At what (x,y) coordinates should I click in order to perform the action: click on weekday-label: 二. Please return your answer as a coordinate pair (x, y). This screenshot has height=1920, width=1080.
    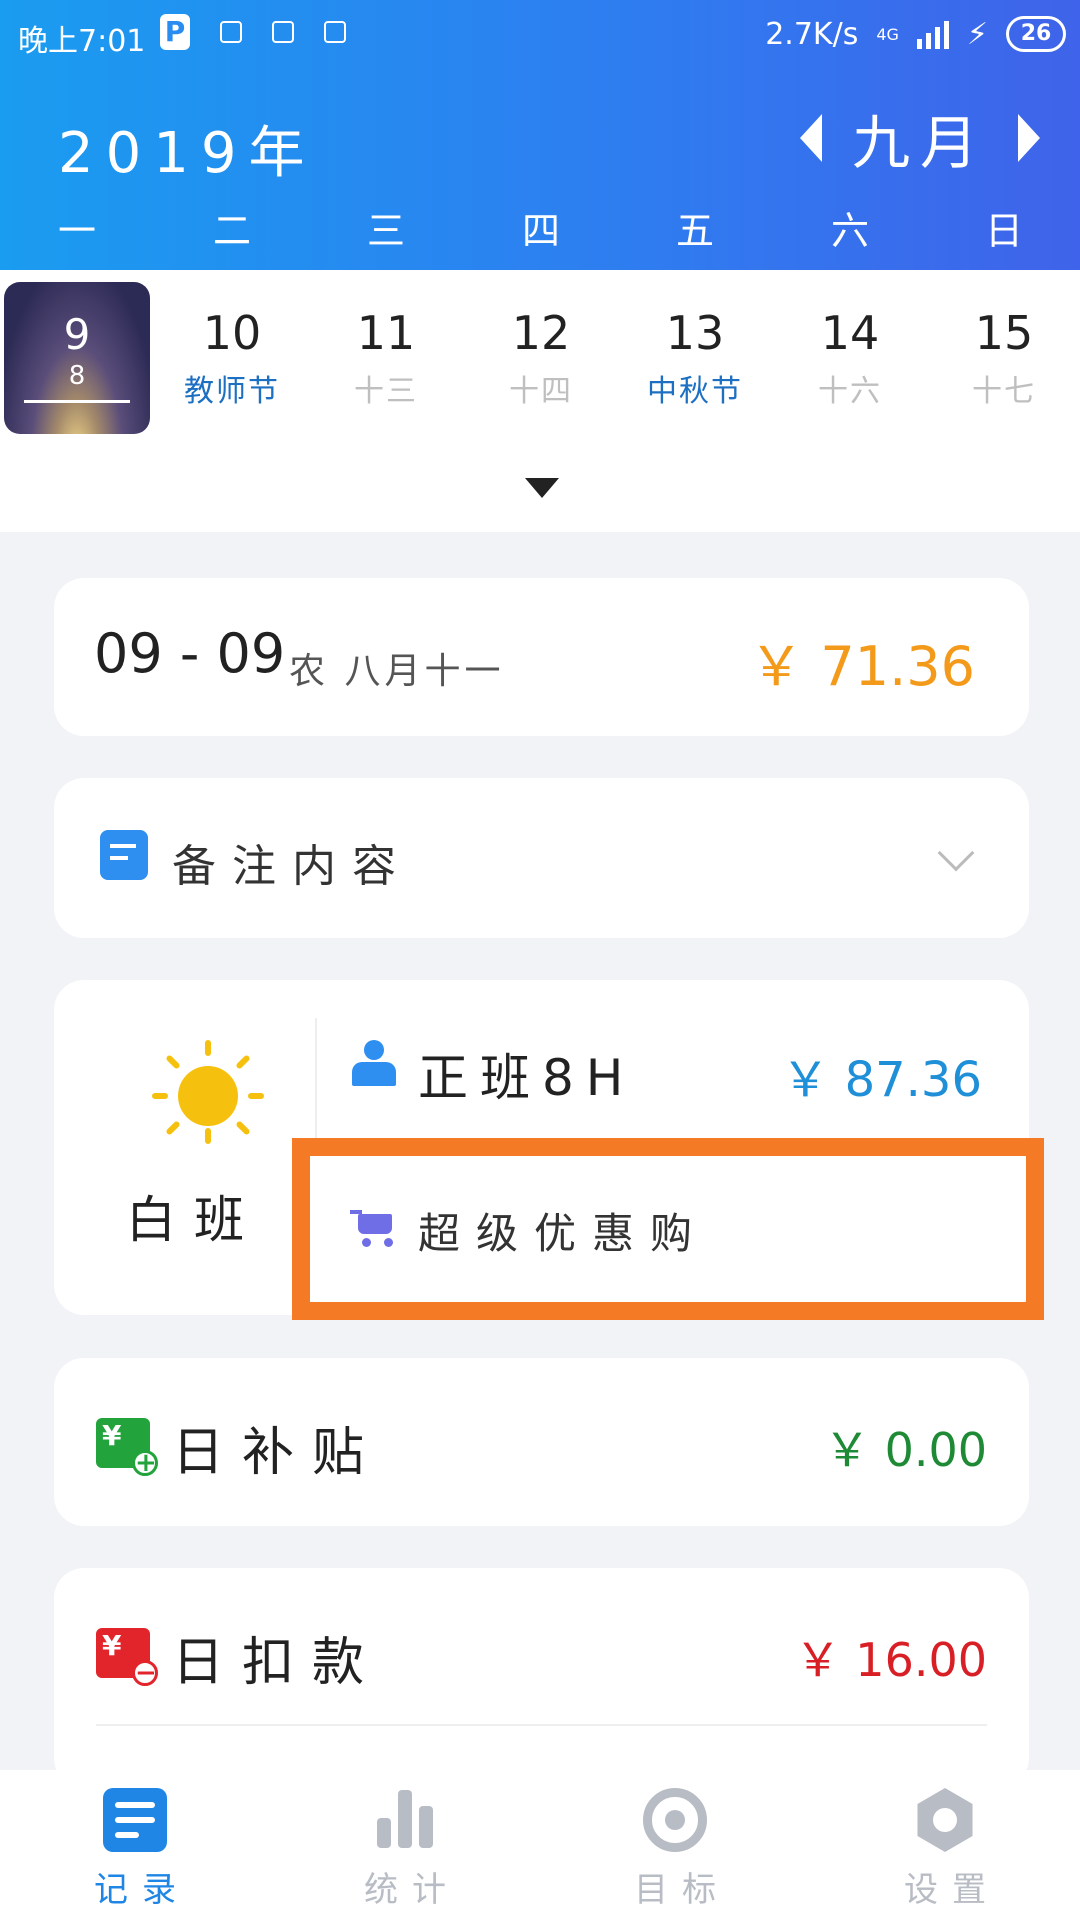
    Looking at the image, I should click on (231, 231).